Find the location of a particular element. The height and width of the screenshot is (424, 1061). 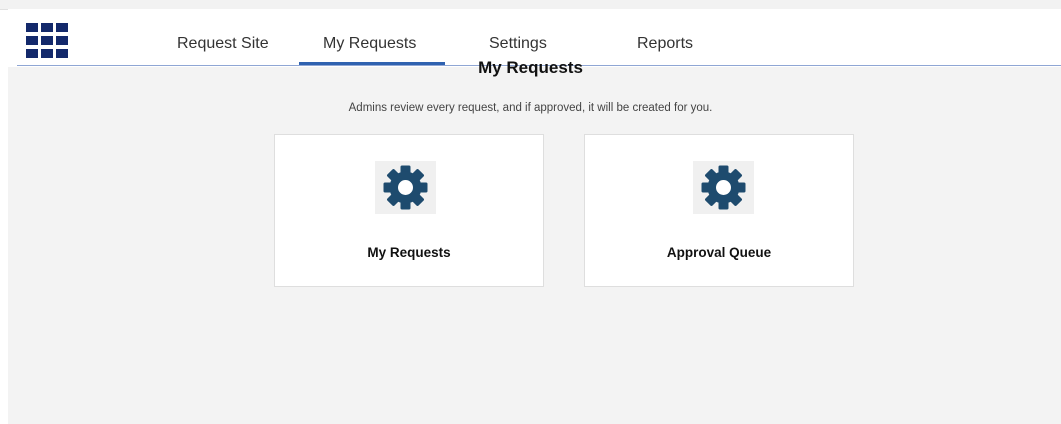

approval-queue-card: Approval Queue is located at coordinates (719, 210).